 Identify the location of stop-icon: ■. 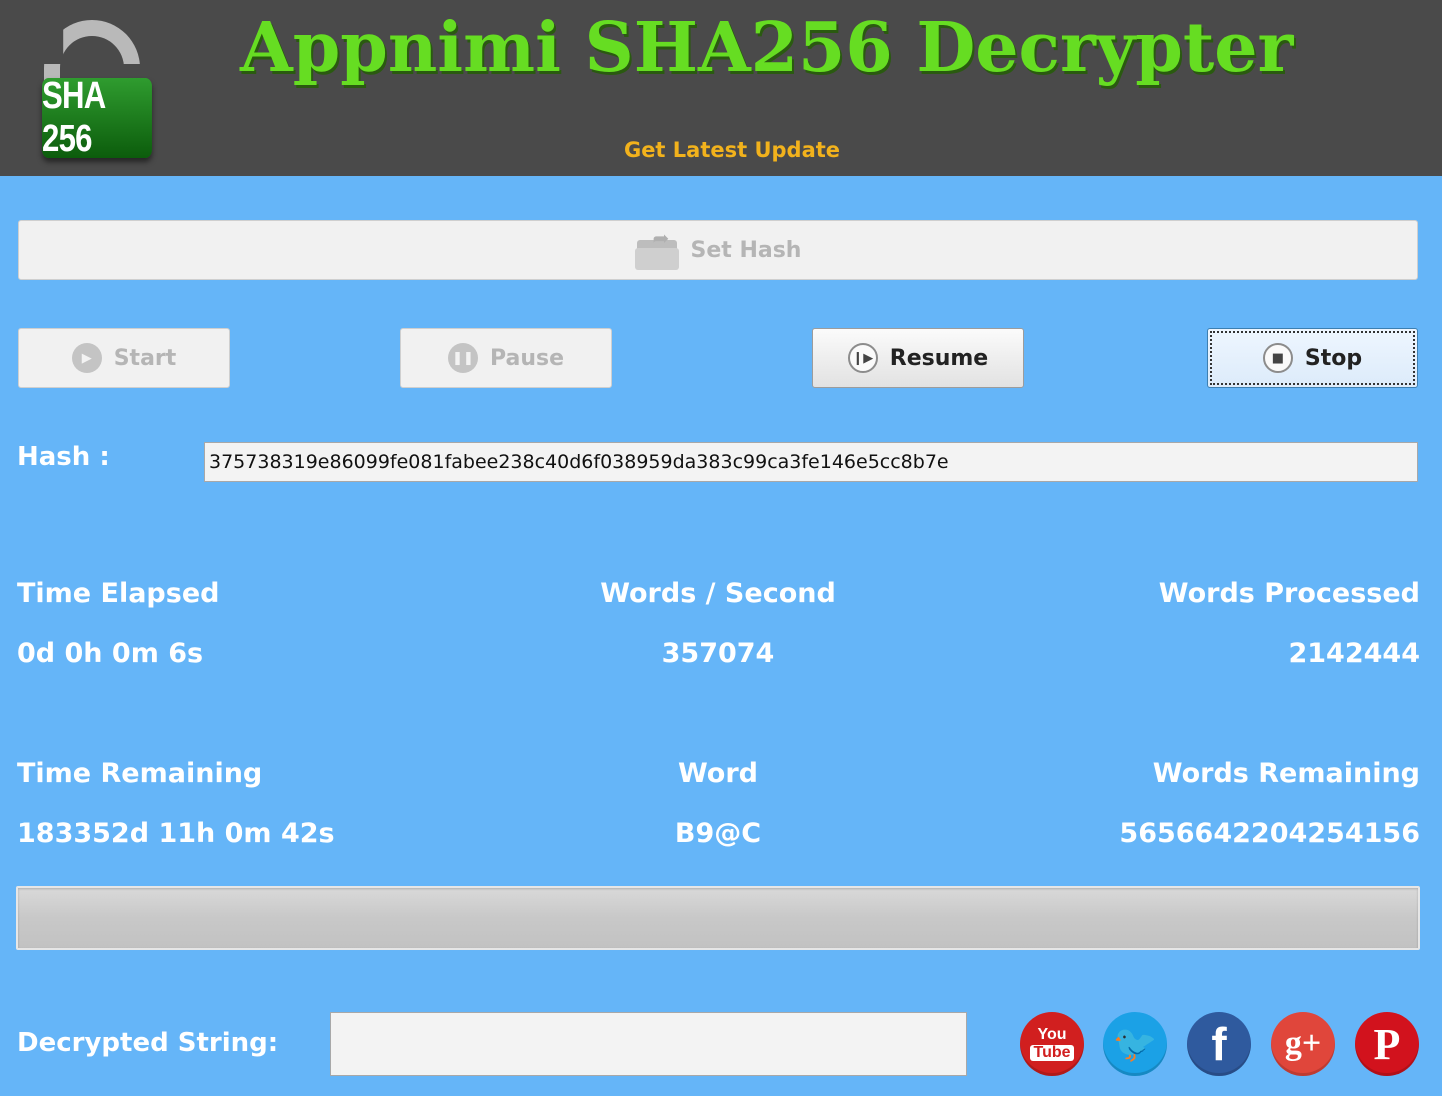
(1277, 358).